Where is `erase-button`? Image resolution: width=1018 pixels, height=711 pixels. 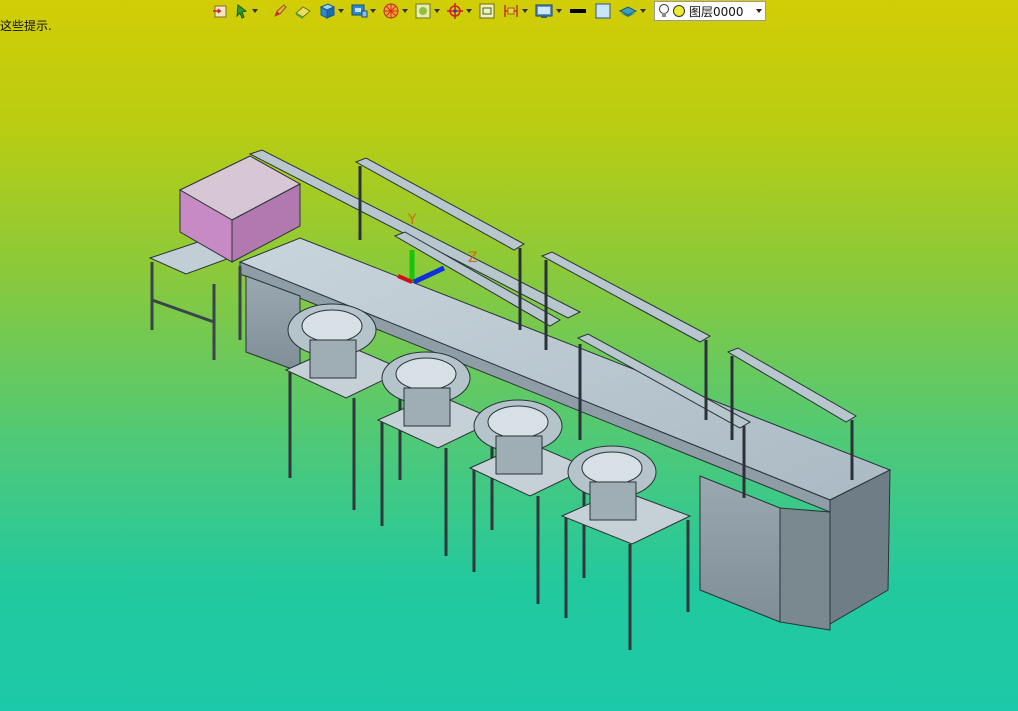 erase-button is located at coordinates (303, 11).